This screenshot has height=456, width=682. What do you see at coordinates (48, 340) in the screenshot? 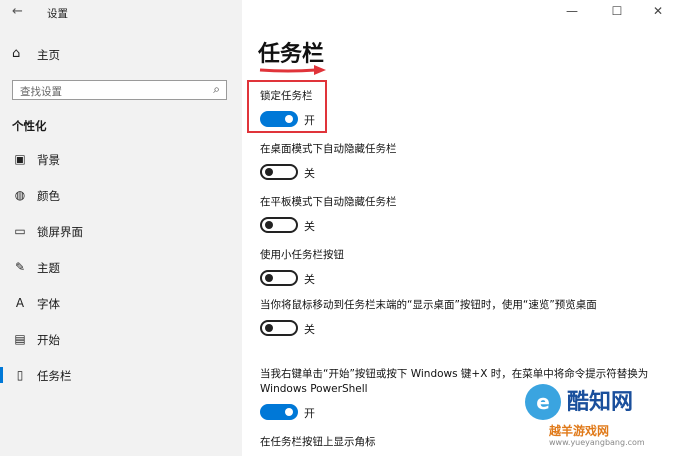
I see `sidebar-item-label: 开始` at bounding box center [48, 340].